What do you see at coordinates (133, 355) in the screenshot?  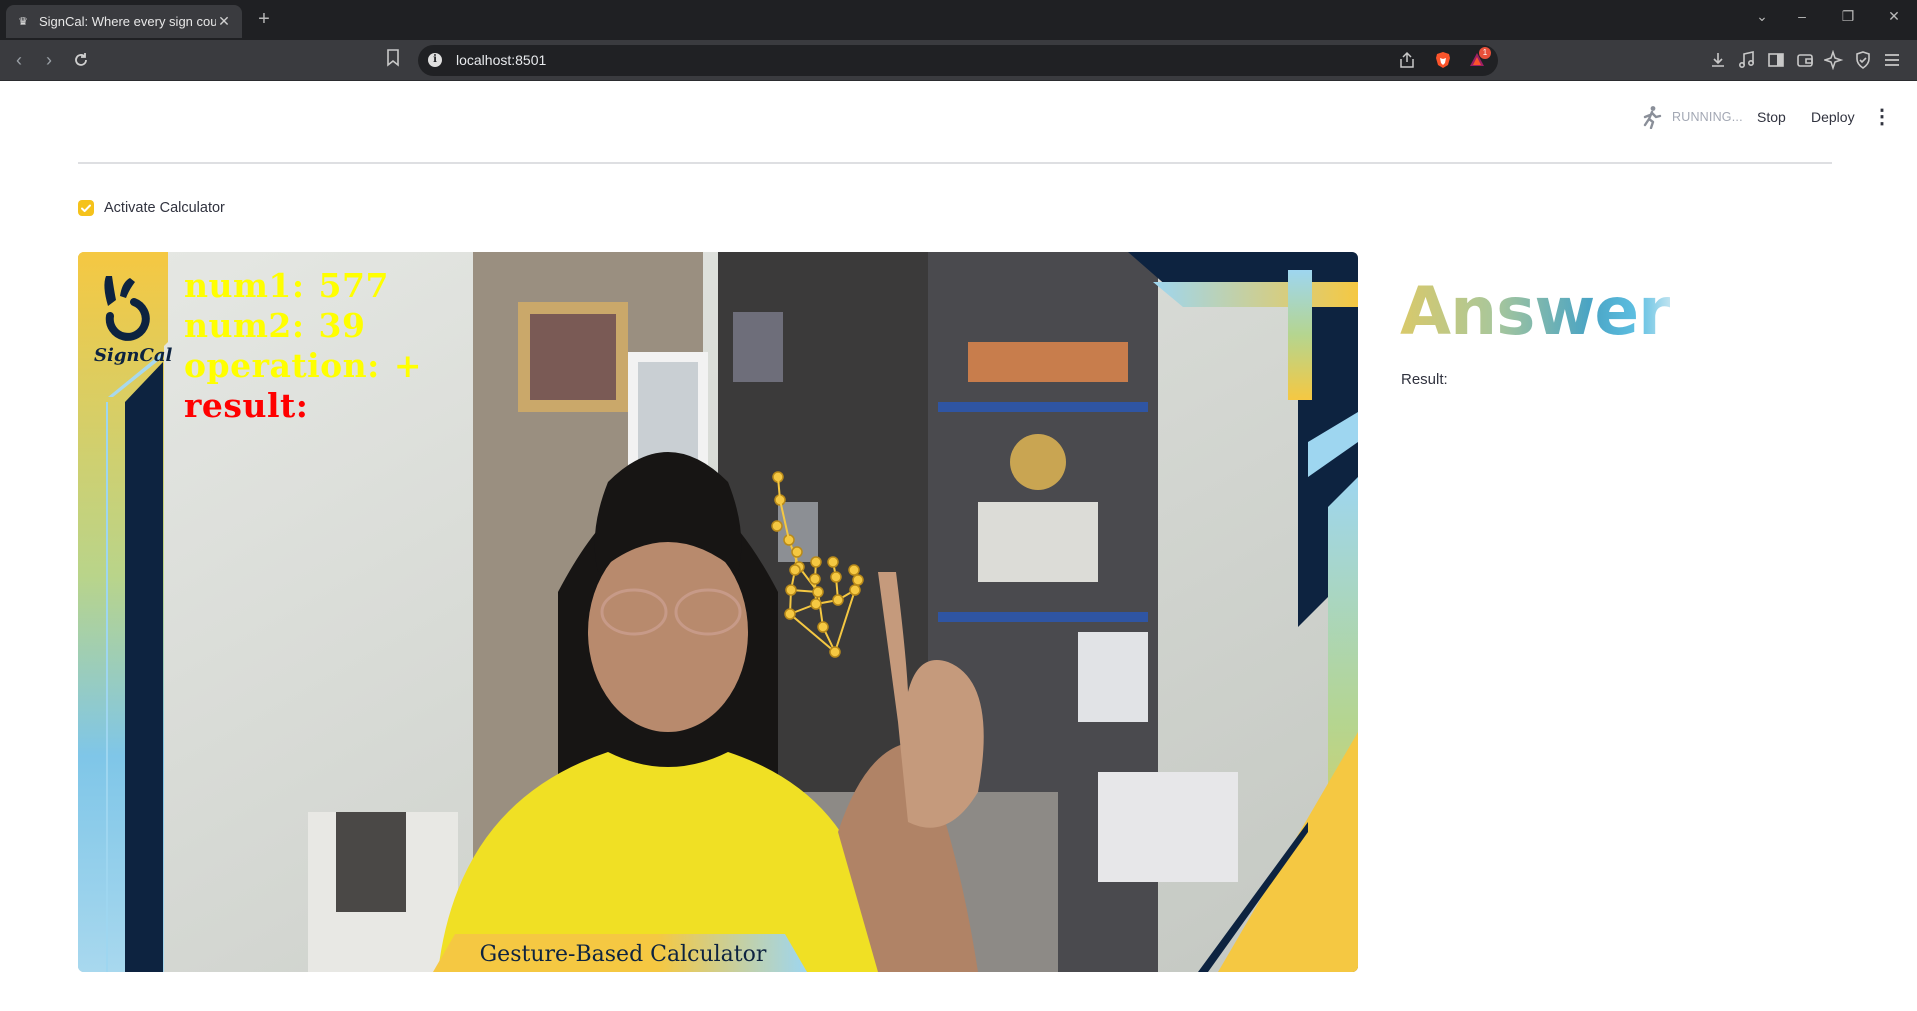 I see `logo-text: SignCal` at bounding box center [133, 355].